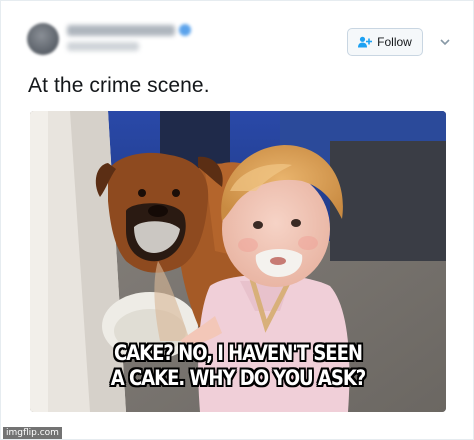 The height and width of the screenshot is (440, 474). I want to click on avatar, so click(43, 39).